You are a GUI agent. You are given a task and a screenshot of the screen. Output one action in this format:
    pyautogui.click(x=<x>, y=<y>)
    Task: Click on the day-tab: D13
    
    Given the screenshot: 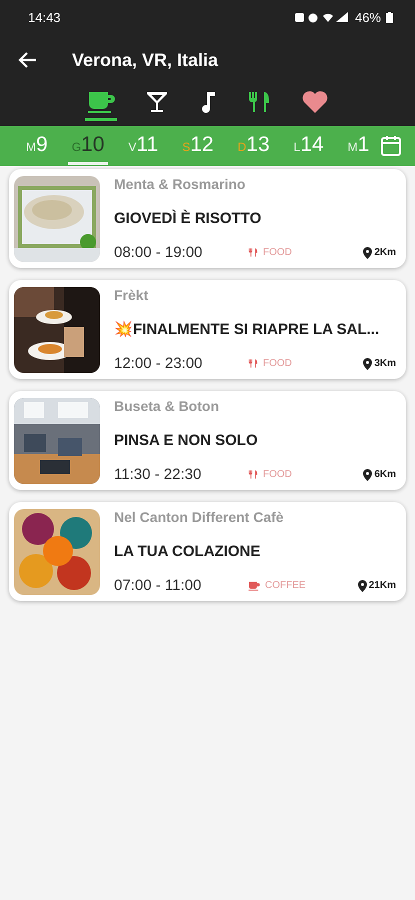 What is the action you would take?
    pyautogui.click(x=254, y=146)
    